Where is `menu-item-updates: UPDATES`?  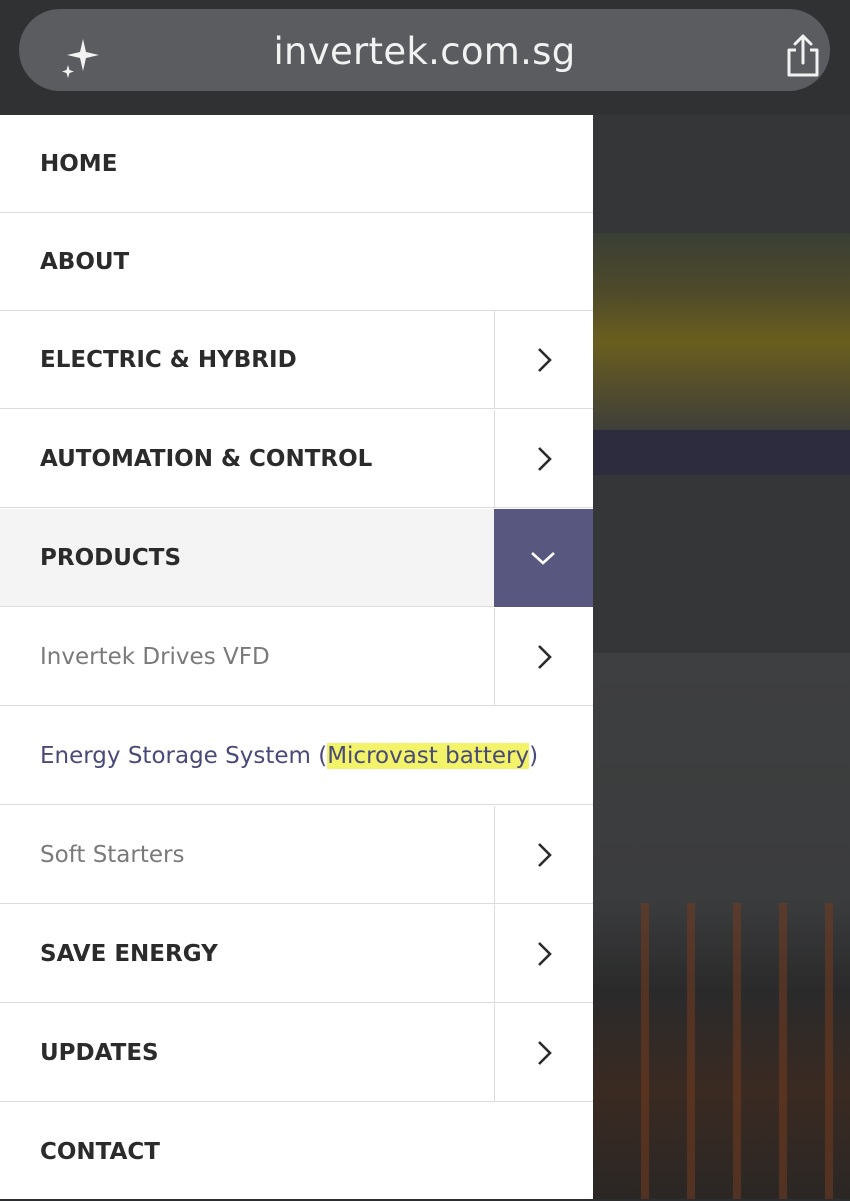
menu-item-updates: UPDATES is located at coordinates (296, 1053).